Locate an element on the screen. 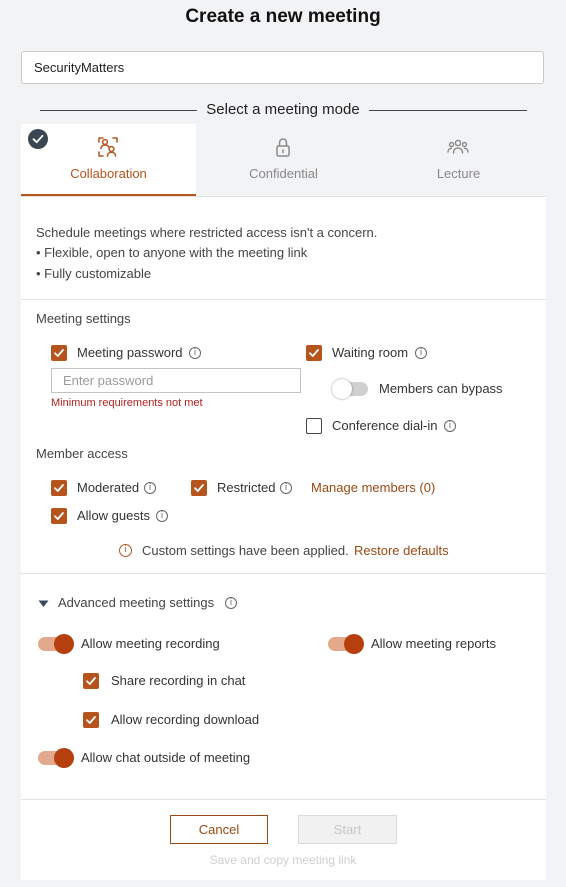 The image size is (566, 887). moderated-checkbox is located at coordinates (59, 488).